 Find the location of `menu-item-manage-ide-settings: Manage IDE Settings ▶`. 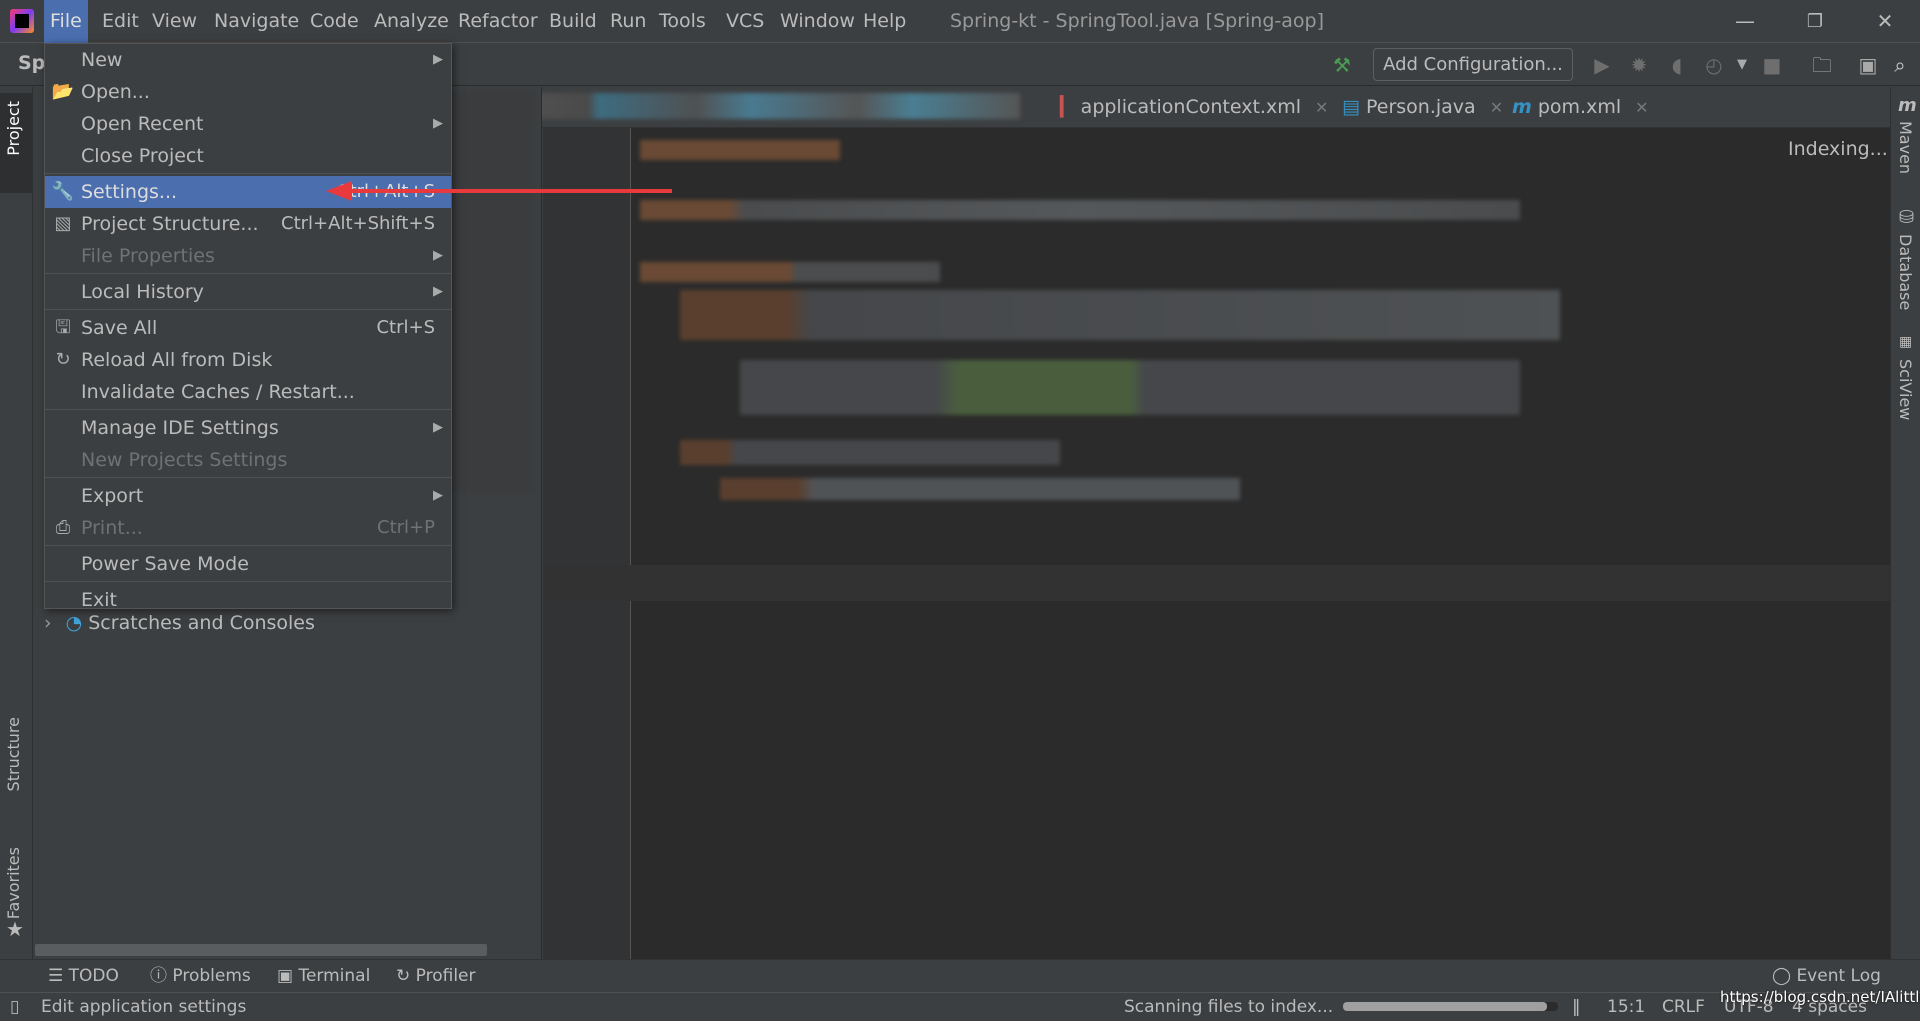

menu-item-manage-ide-settings: Manage IDE Settings ▶ is located at coordinates (248, 428).